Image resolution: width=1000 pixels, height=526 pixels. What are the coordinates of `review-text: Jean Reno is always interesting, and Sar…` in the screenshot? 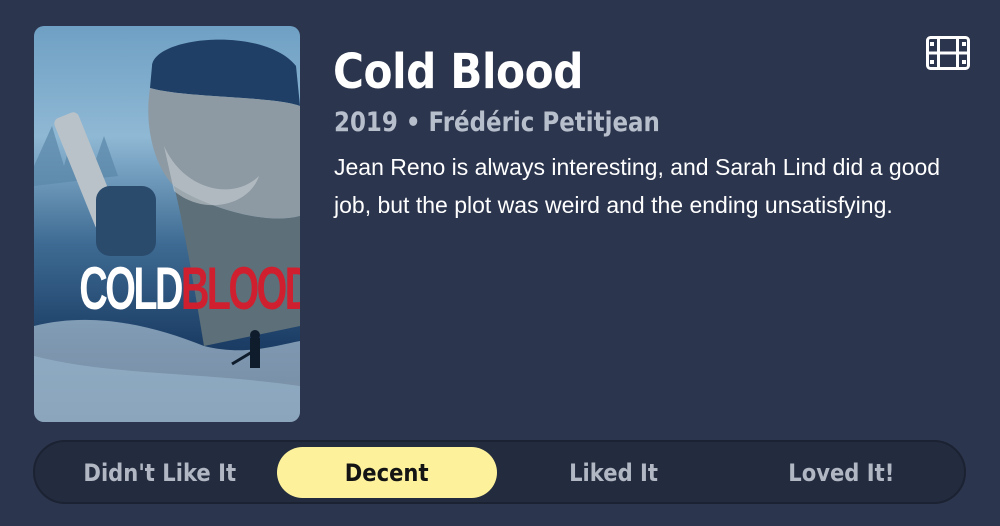 It's located at (637, 186).